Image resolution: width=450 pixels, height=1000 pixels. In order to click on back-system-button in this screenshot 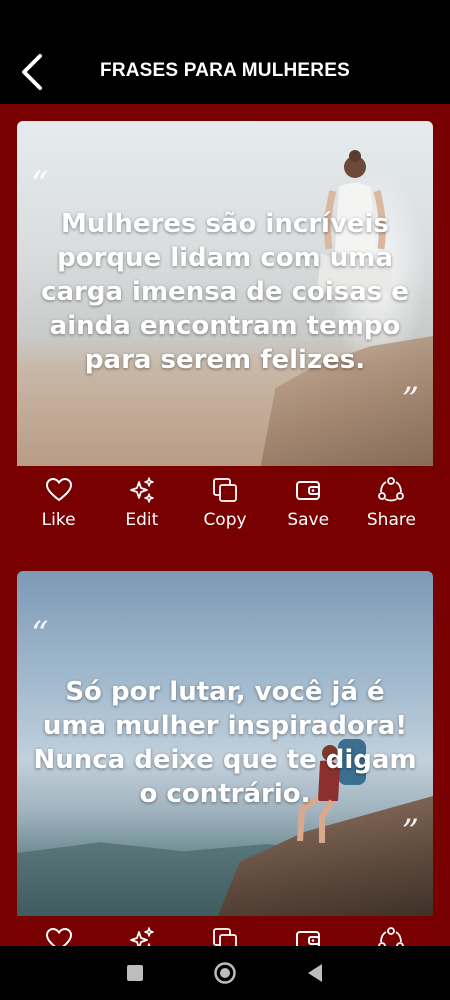, I will do `click(315, 973)`.